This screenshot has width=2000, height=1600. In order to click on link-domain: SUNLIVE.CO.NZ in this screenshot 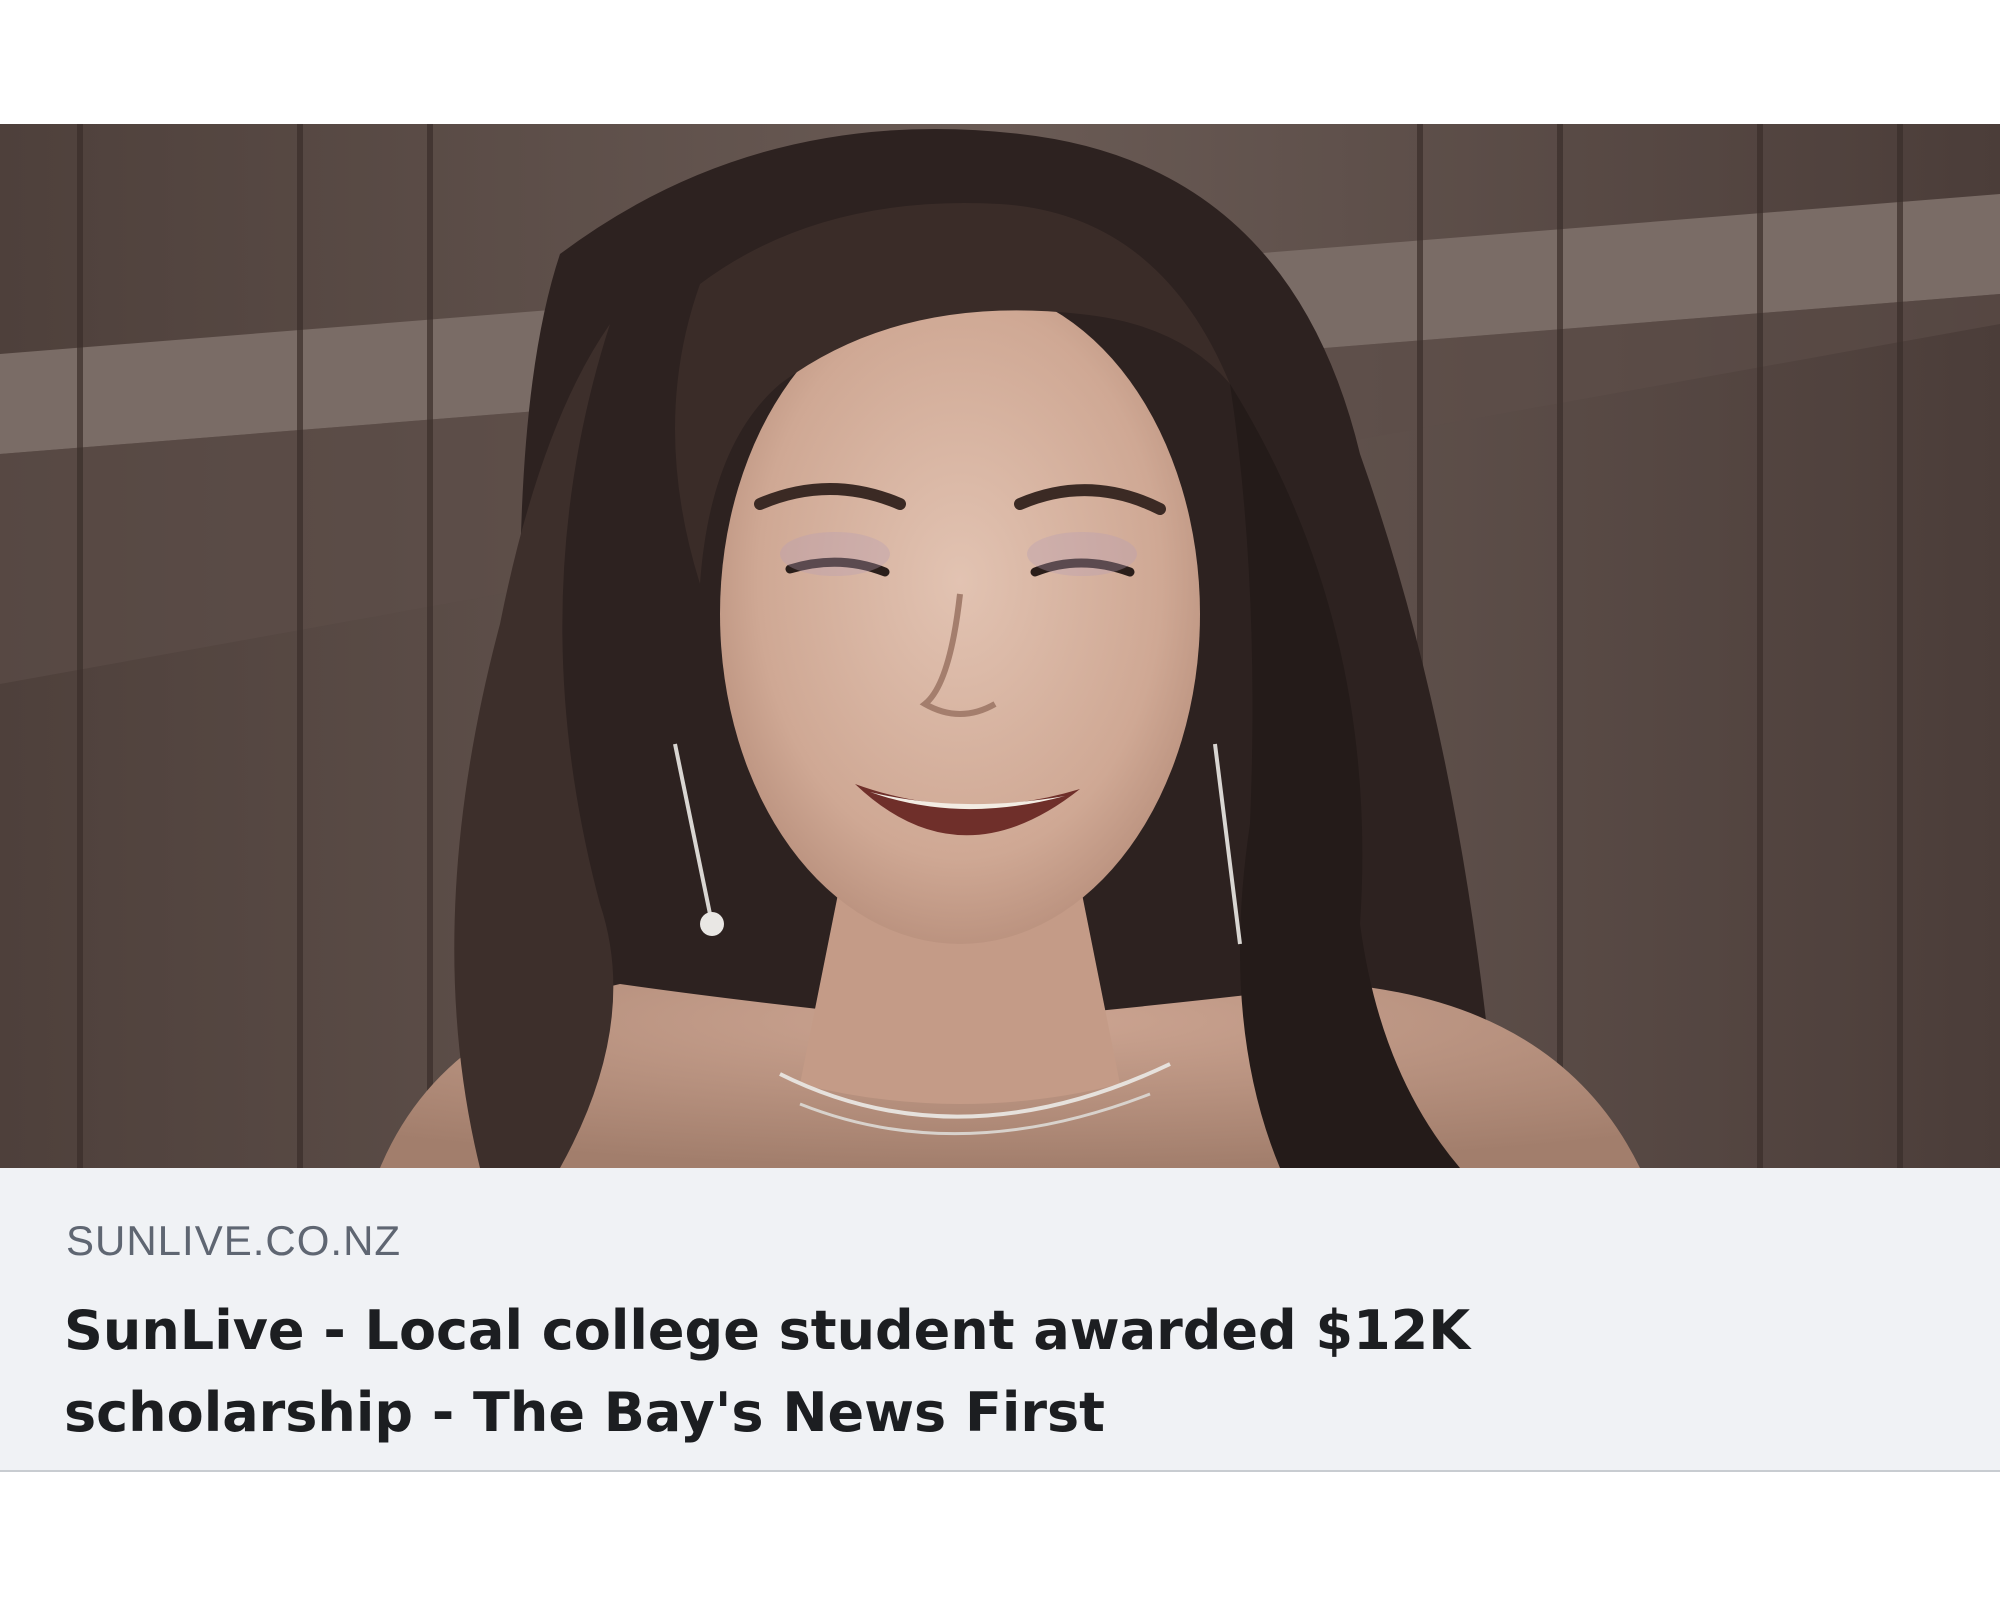, I will do `click(234, 1240)`.